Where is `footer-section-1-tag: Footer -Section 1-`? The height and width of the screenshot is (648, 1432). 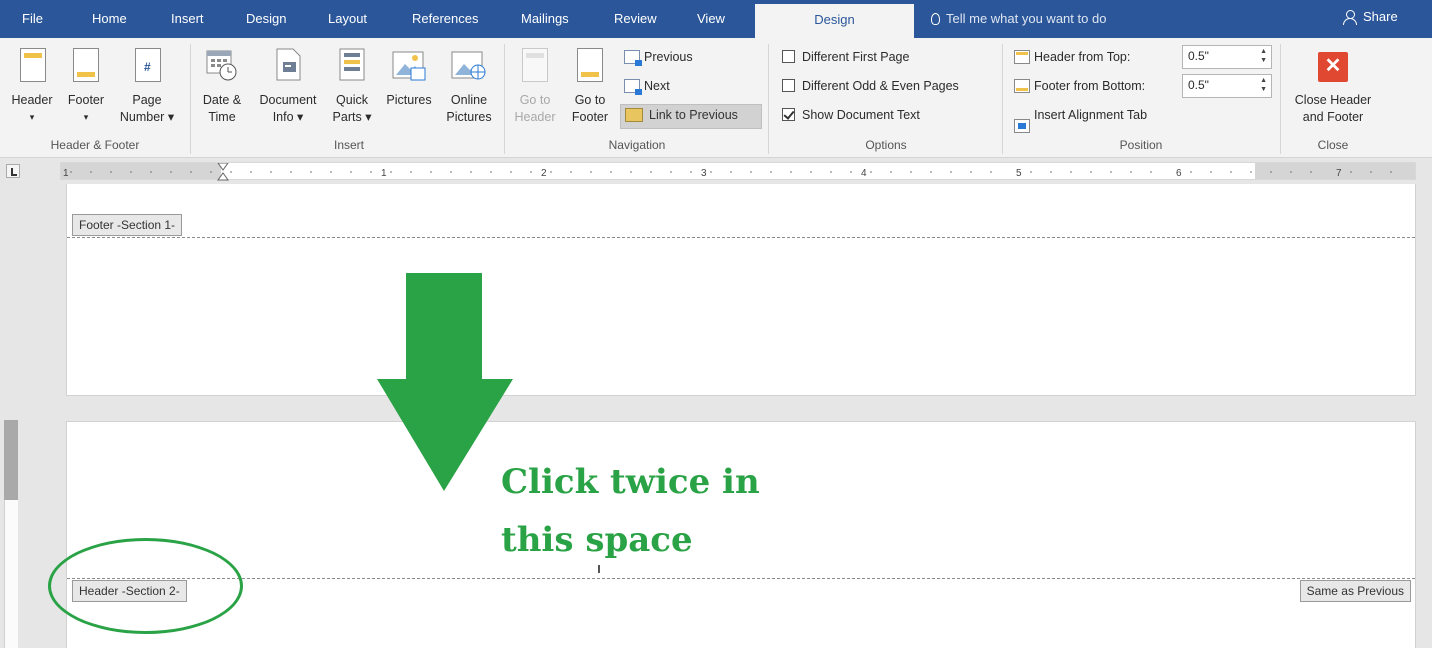
footer-section-1-tag: Footer -Section 1- is located at coordinates (127, 225).